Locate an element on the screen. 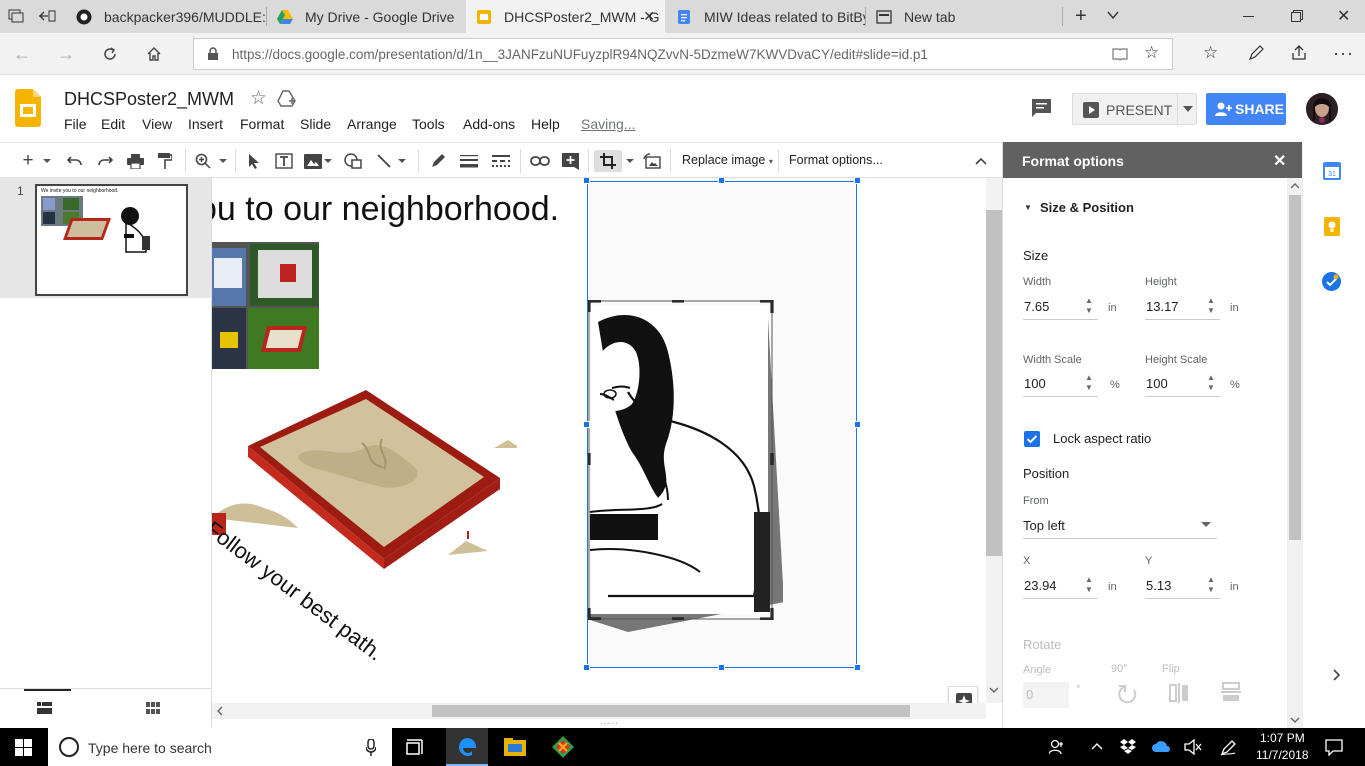 The width and height of the screenshot is (1365, 766). paint-format-icon is located at coordinates (165, 161).